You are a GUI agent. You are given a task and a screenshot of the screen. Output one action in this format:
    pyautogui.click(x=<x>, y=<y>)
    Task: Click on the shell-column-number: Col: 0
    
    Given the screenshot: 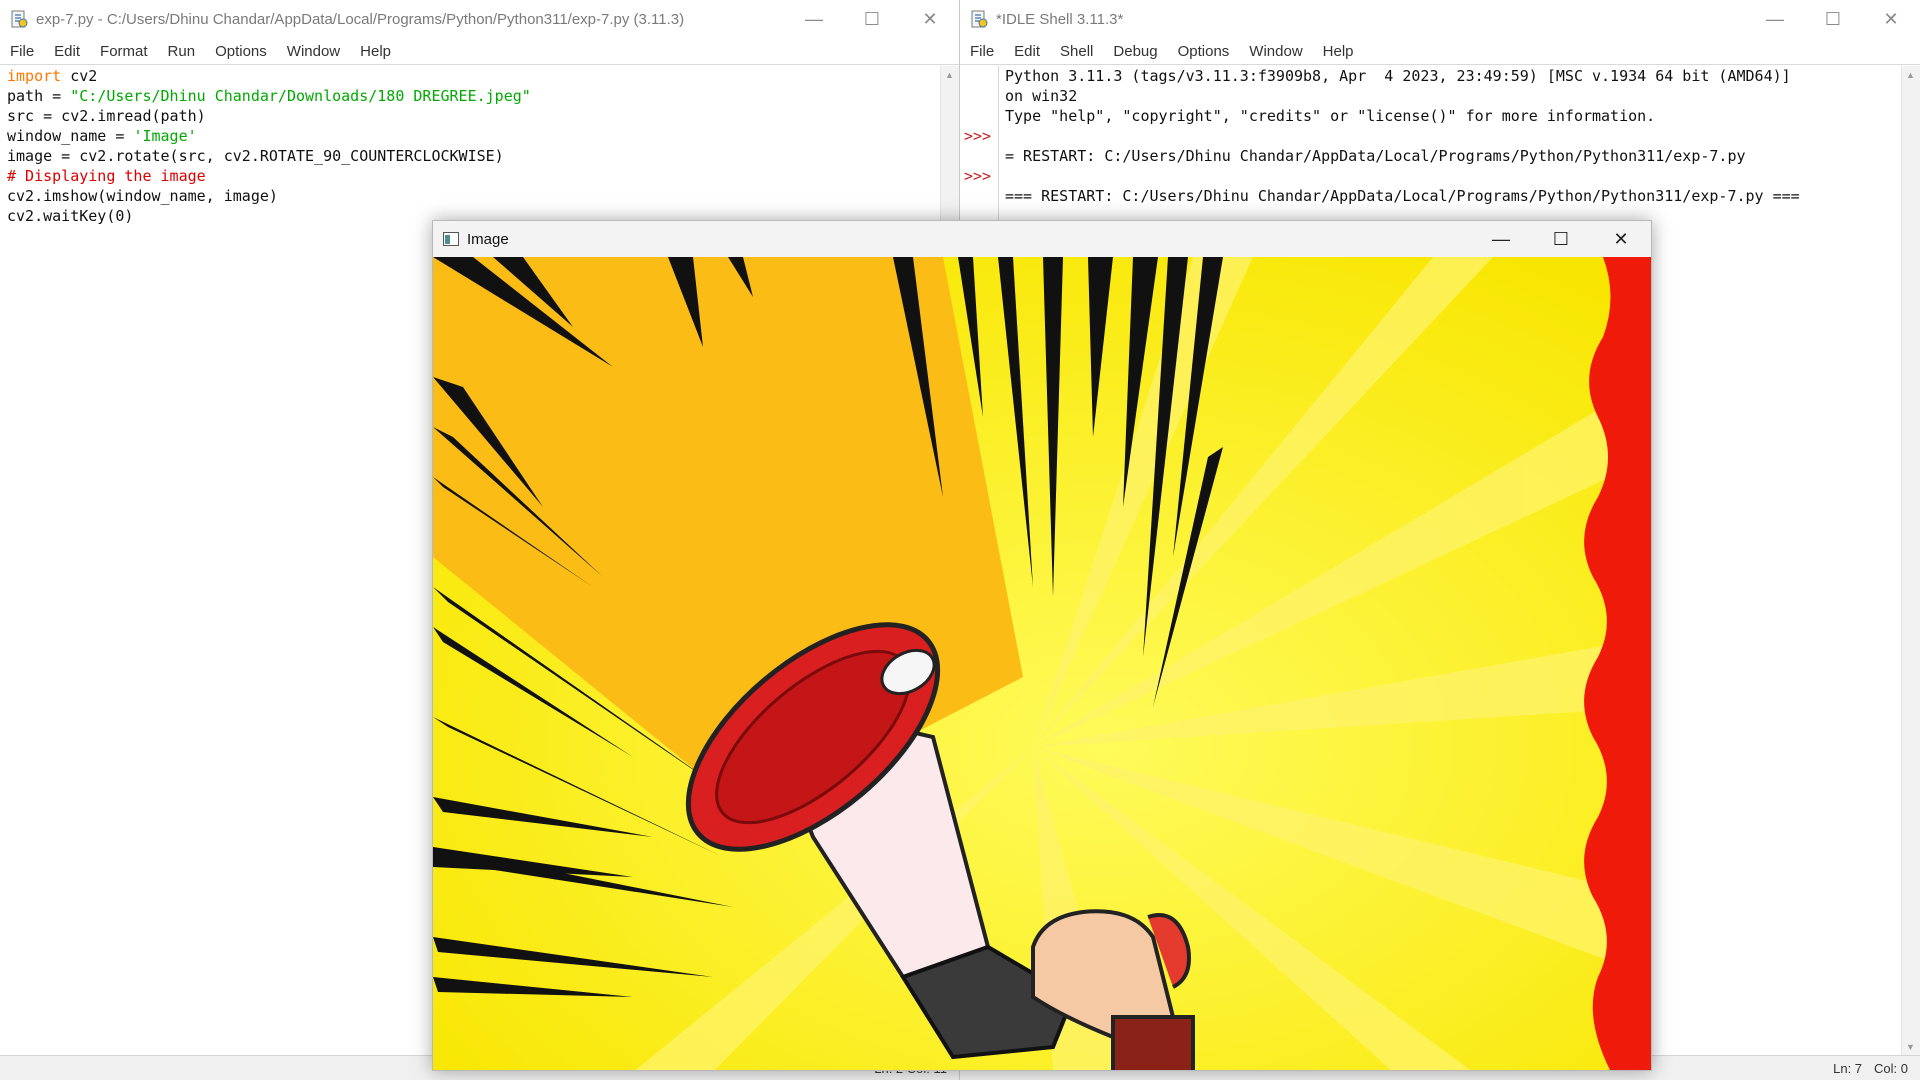 What is the action you would take?
    pyautogui.click(x=1891, y=1068)
    